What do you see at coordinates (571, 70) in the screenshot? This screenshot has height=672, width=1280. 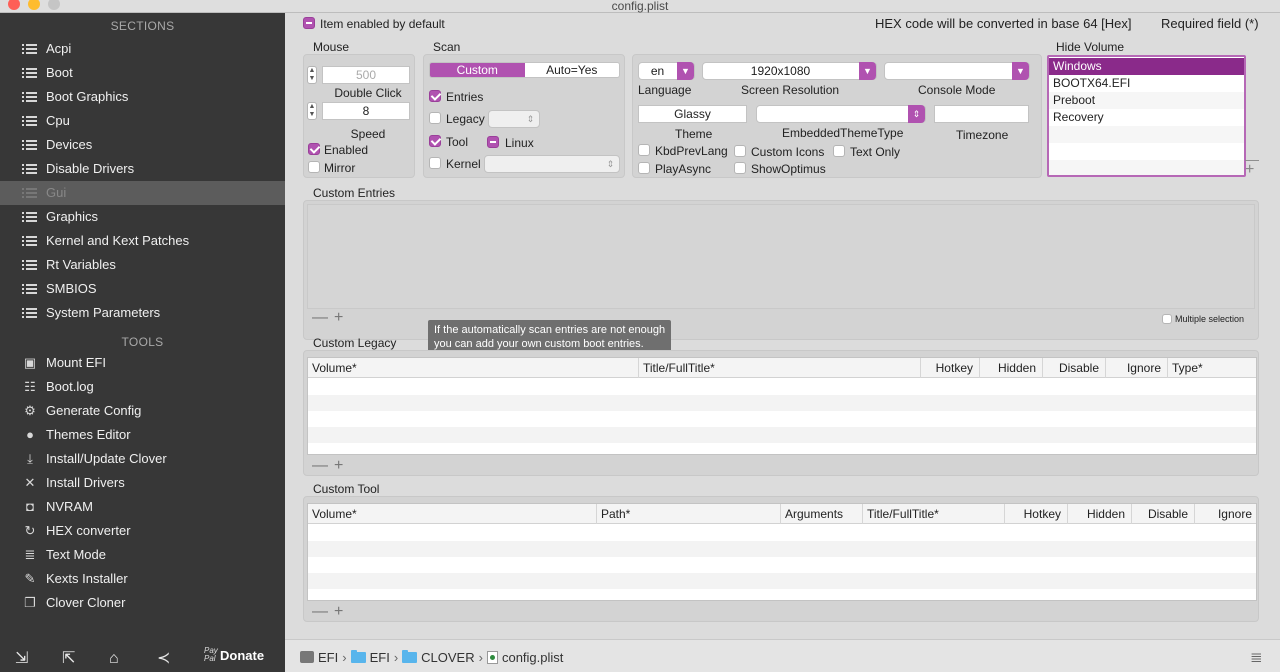 I see `scan-auto-segment: Auto=Yes` at bounding box center [571, 70].